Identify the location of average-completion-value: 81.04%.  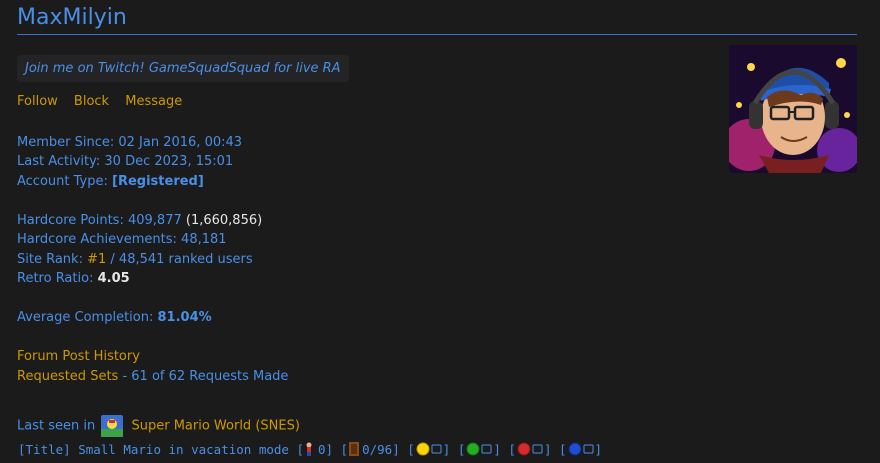
(184, 317).